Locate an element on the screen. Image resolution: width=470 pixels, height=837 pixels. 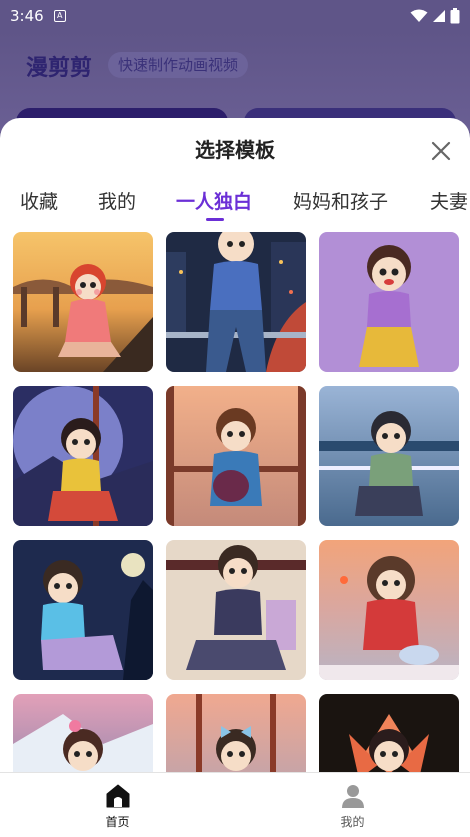
sim-a-icon: A is located at coordinates (59, 16).